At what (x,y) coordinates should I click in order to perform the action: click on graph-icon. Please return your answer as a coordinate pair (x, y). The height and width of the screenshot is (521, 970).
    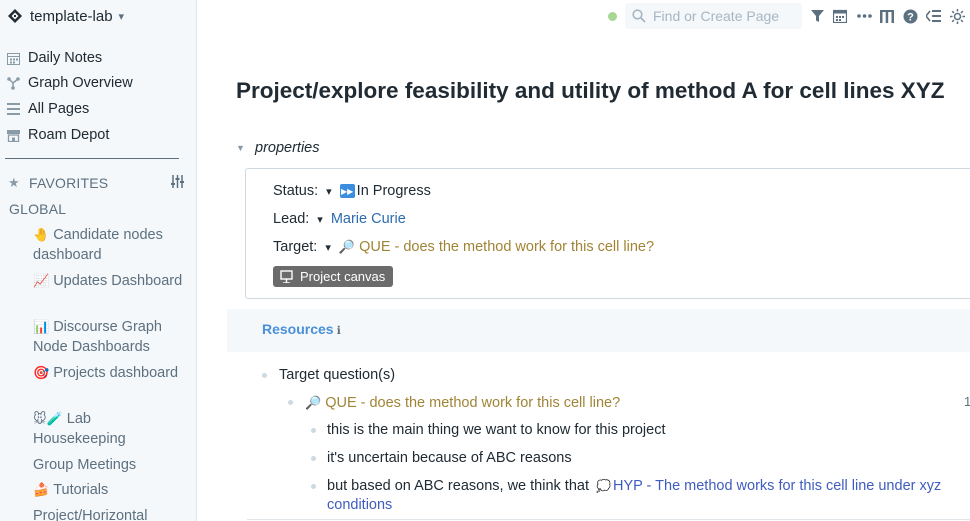
    Looking at the image, I should click on (13, 83).